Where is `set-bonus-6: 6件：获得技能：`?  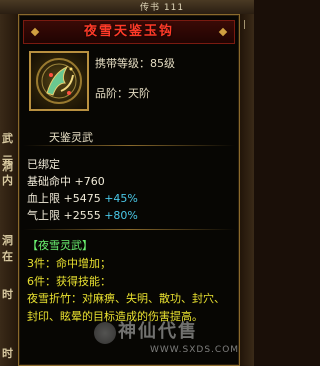
set-bonus-6: 6件：获得技能： is located at coordinates (69, 281).